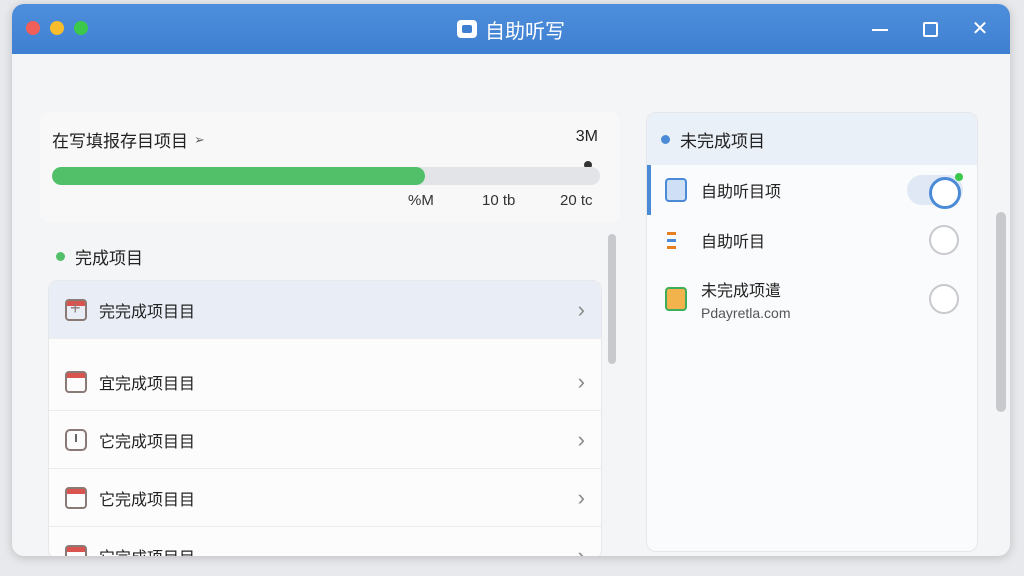 This screenshot has height=576, width=1024. What do you see at coordinates (76, 309) in the screenshot?
I see `plus-calendar-icon` at bounding box center [76, 309].